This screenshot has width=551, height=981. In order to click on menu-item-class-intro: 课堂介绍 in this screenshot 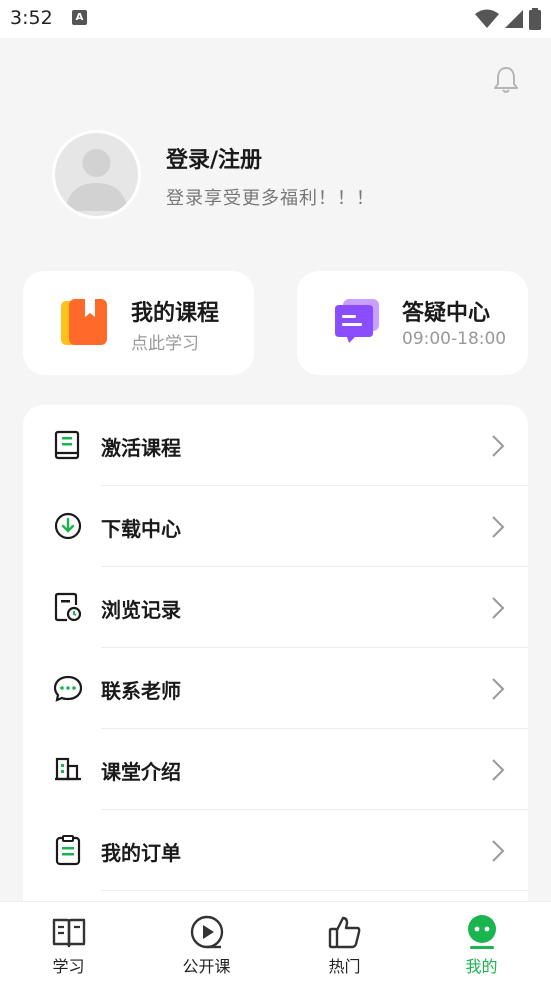, I will do `click(275, 769)`.